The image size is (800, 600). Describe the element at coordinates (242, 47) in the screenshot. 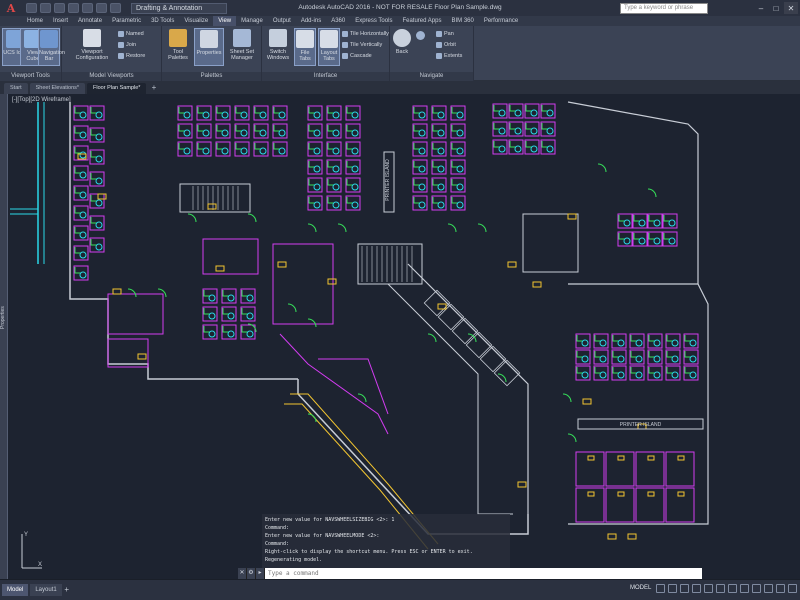

I see `sheet-set-manager-button: Sheet Set Manager` at that location.